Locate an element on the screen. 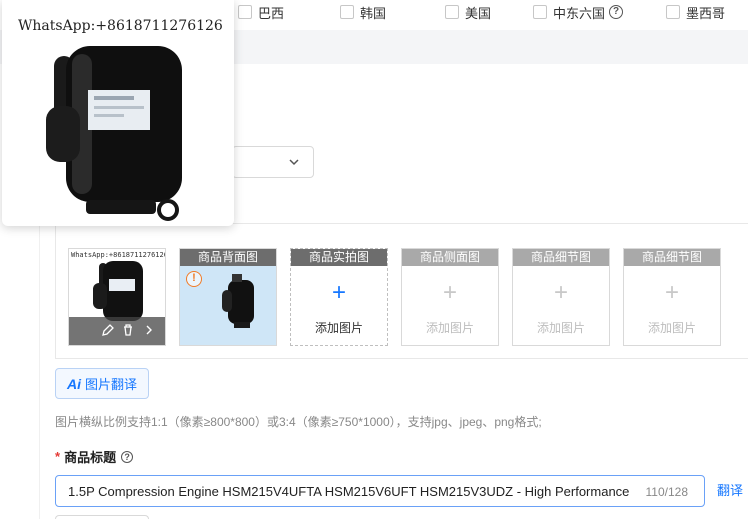 The height and width of the screenshot is (519, 748). region-option-usa: 美国 is located at coordinates (468, 12).